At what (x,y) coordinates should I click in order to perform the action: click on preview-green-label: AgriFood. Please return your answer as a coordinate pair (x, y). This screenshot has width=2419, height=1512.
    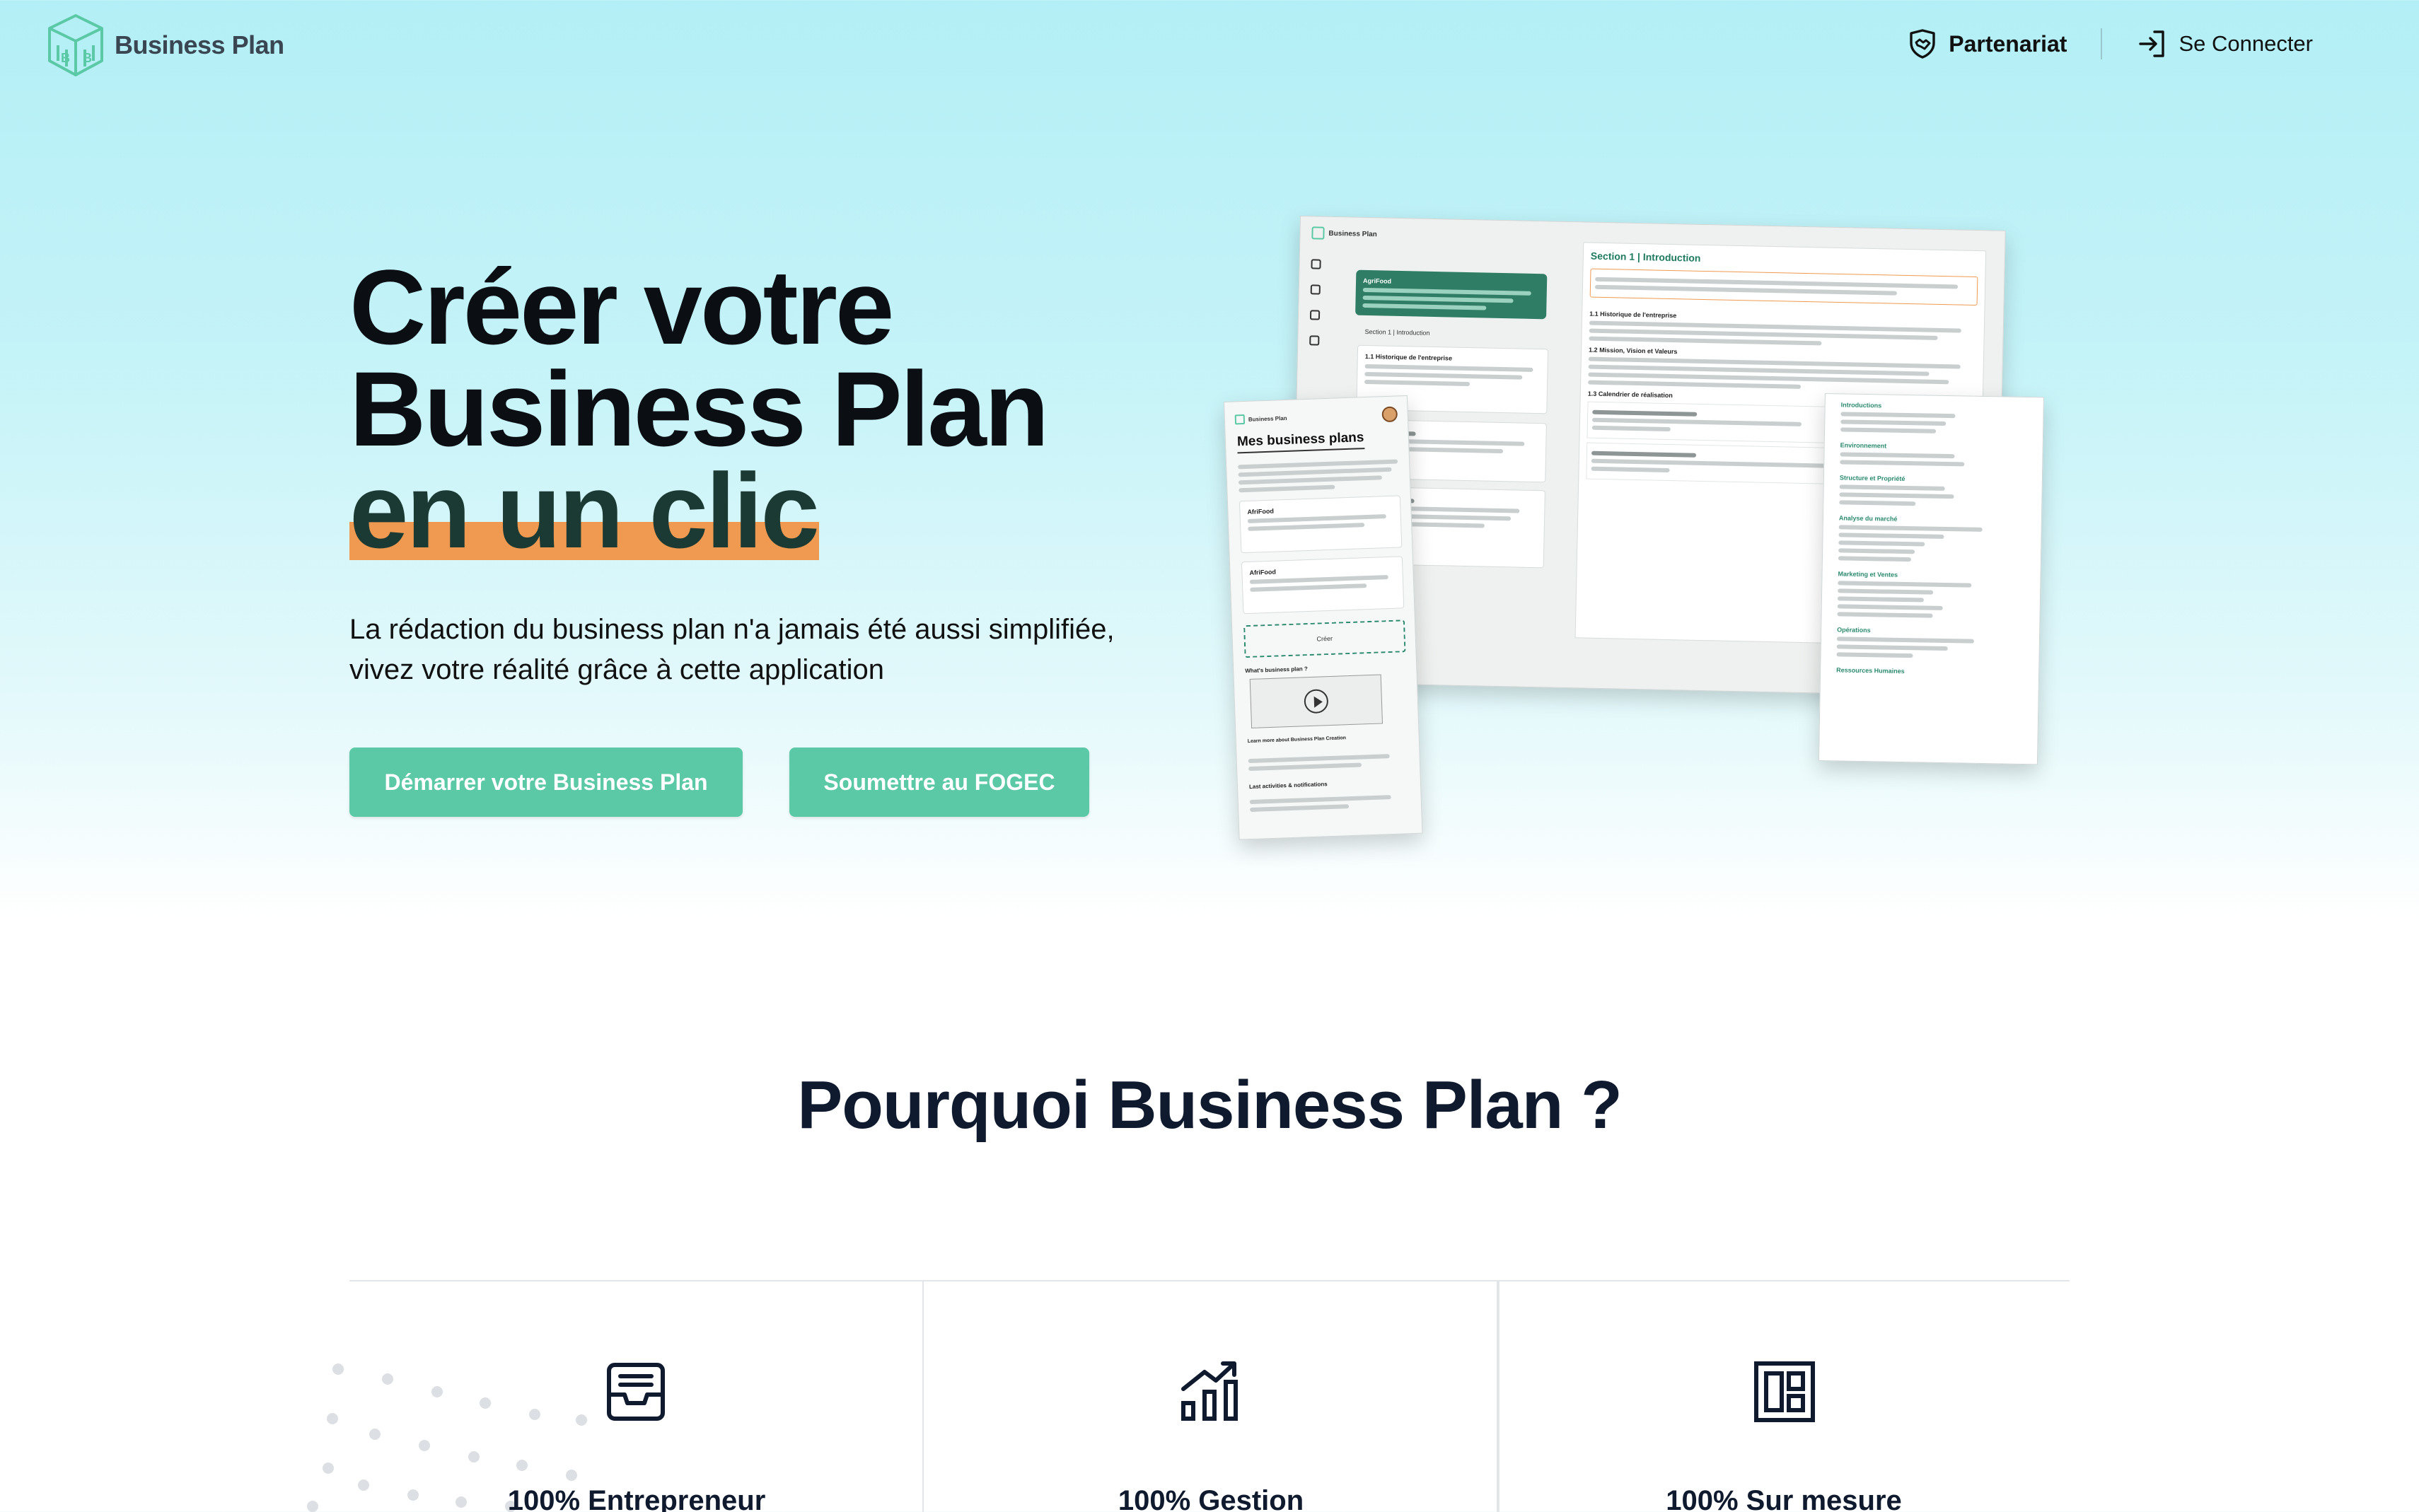
    Looking at the image, I should click on (1377, 281).